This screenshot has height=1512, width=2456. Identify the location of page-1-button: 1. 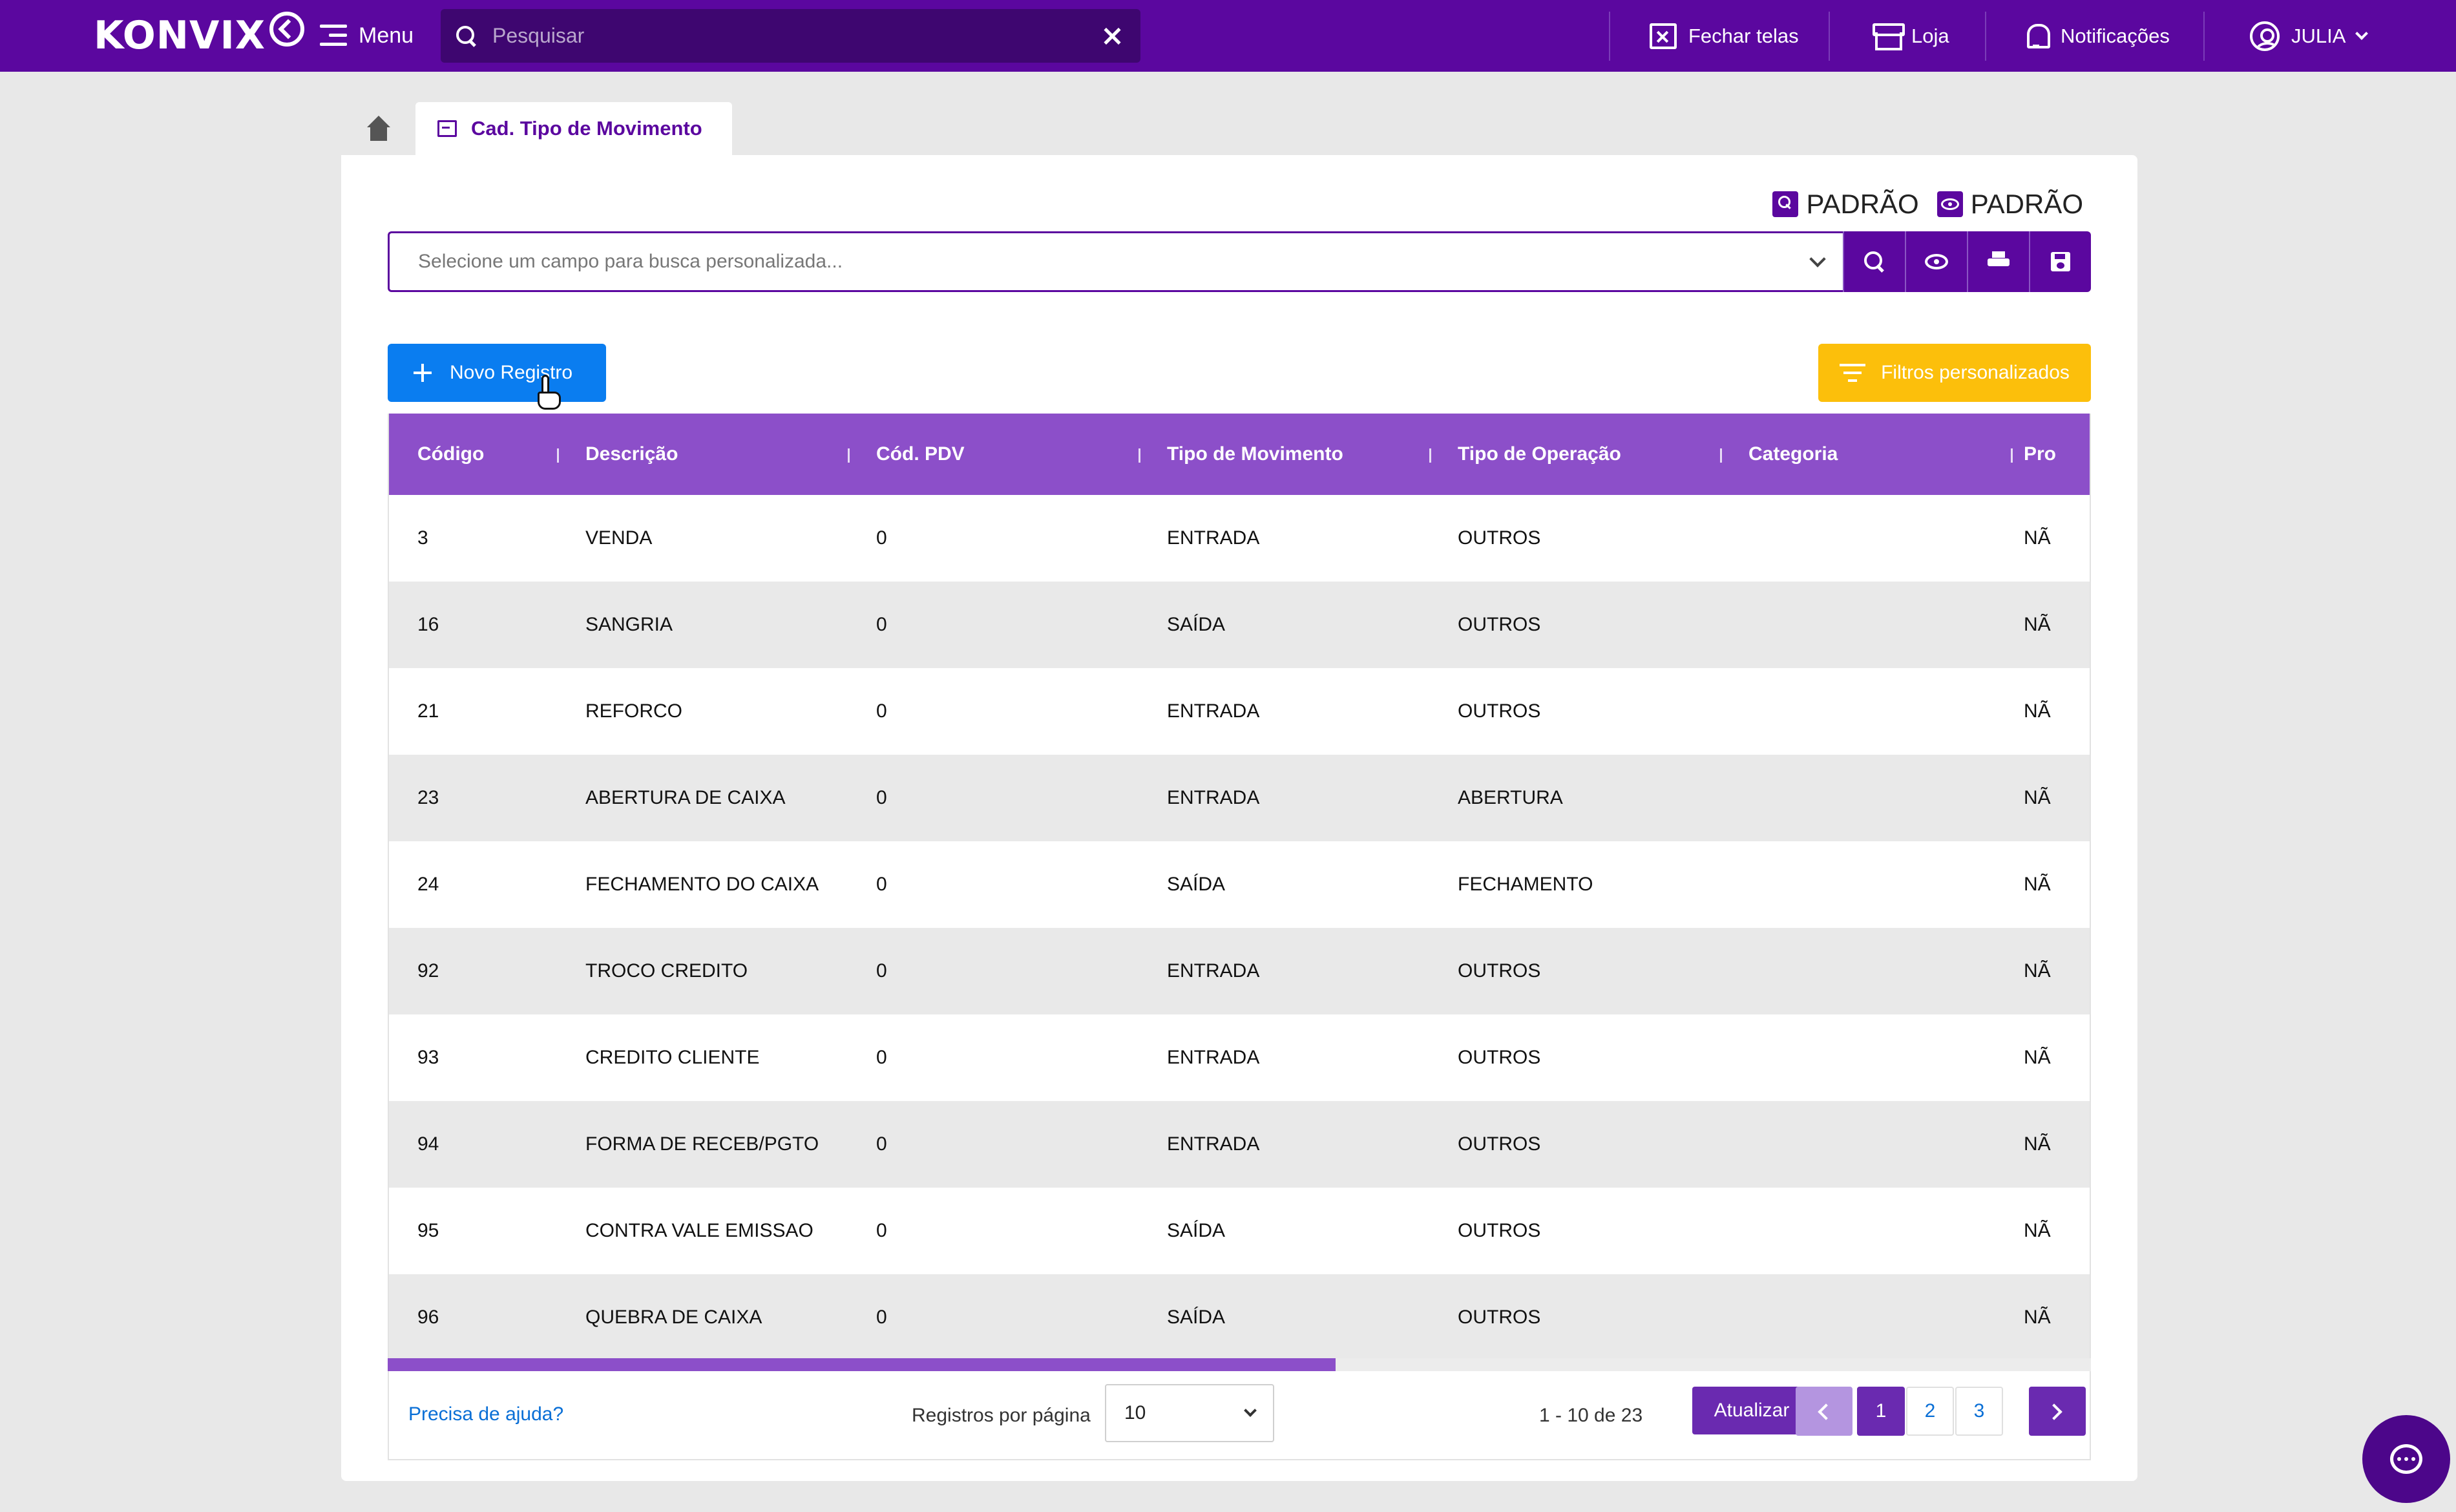
(1881, 1412).